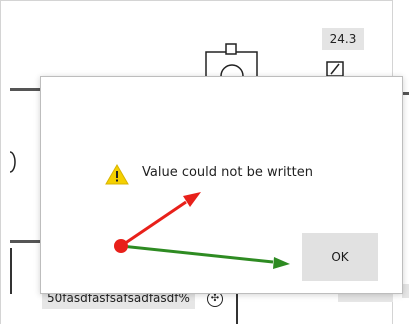 The height and width of the screenshot is (324, 409). What do you see at coordinates (117, 174) in the screenshot?
I see `warning-triangle-icon` at bounding box center [117, 174].